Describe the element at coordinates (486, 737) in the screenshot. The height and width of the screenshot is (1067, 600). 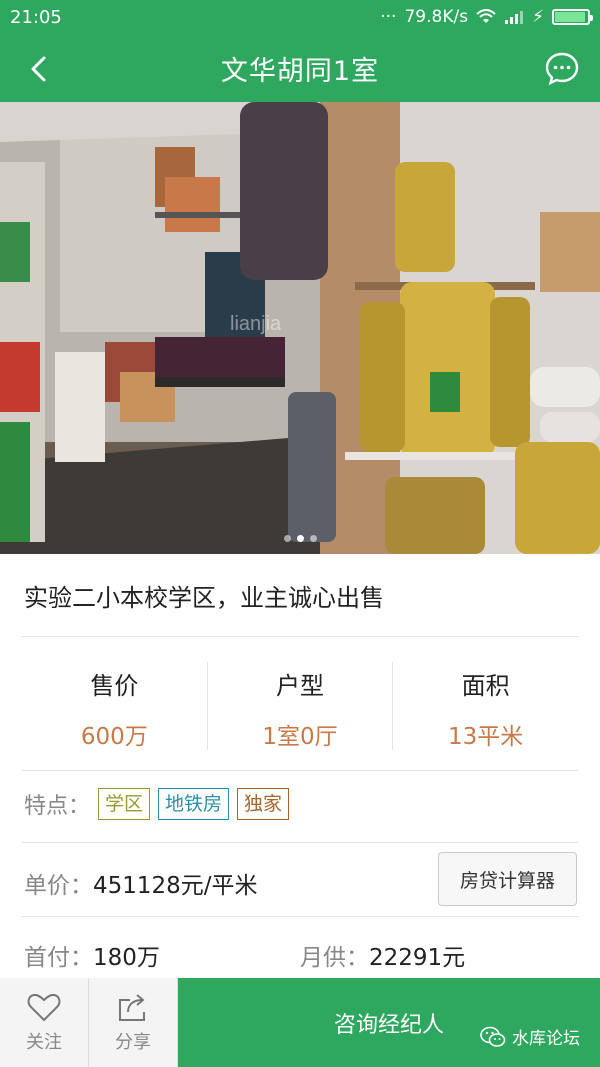
I see `stat-value: 13平米` at that location.